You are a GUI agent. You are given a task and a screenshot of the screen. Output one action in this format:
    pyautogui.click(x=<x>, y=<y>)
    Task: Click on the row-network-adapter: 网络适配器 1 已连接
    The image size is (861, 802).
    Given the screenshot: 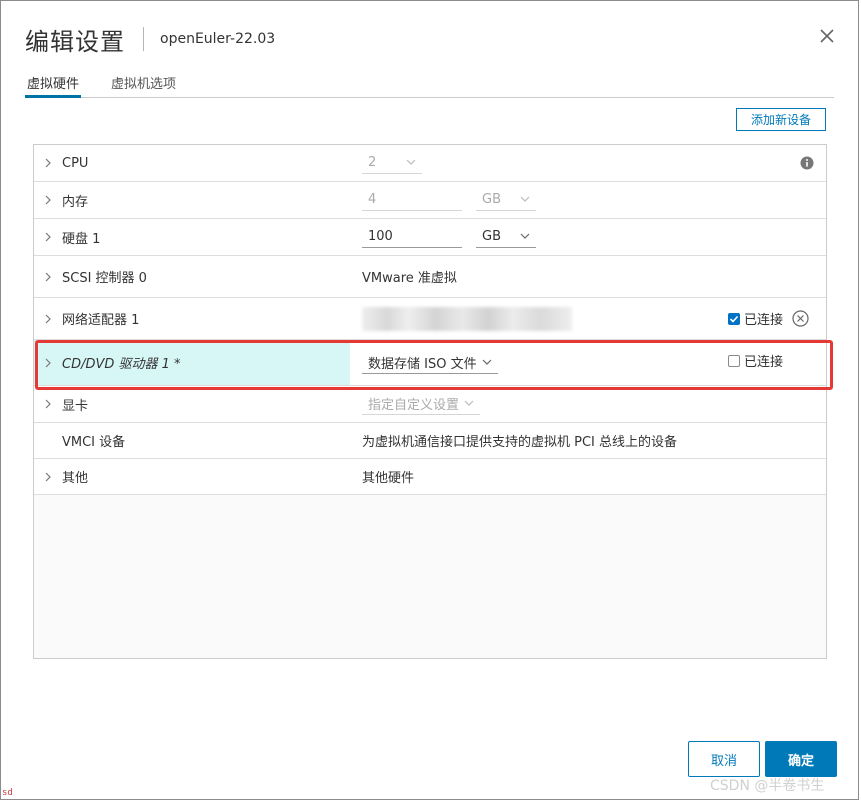 What is the action you would take?
    pyautogui.click(x=430, y=319)
    